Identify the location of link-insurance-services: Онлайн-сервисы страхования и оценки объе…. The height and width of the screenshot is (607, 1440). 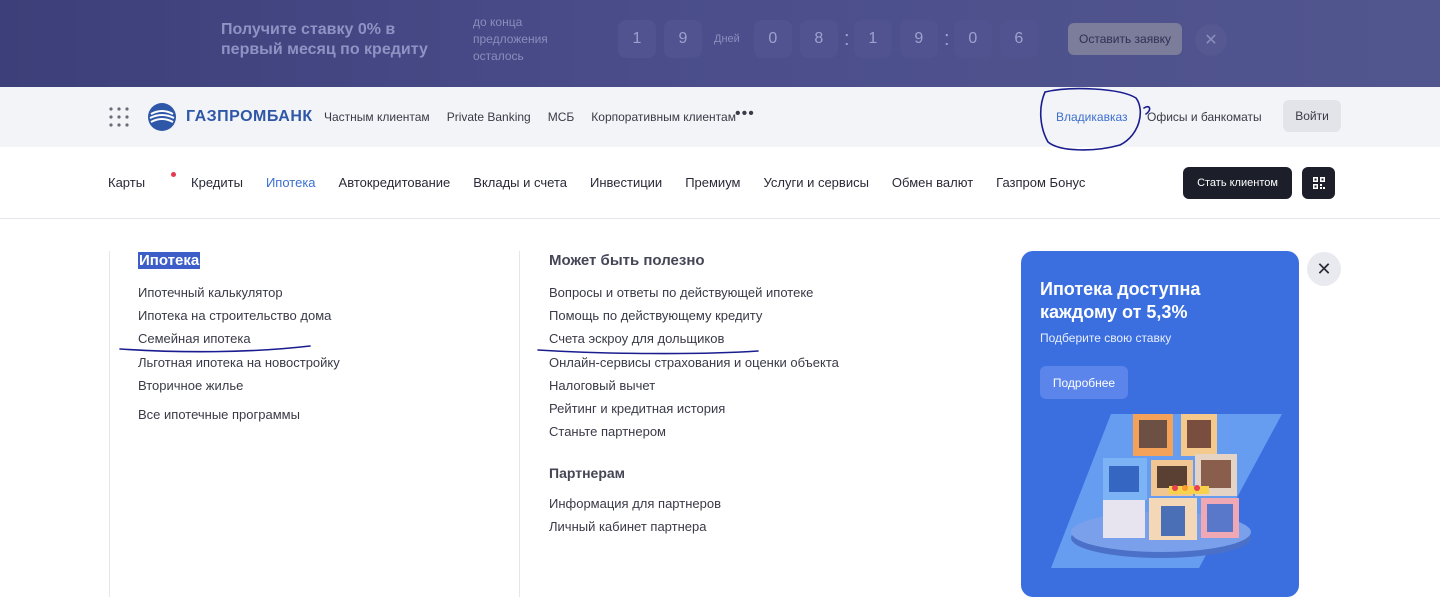
(694, 362).